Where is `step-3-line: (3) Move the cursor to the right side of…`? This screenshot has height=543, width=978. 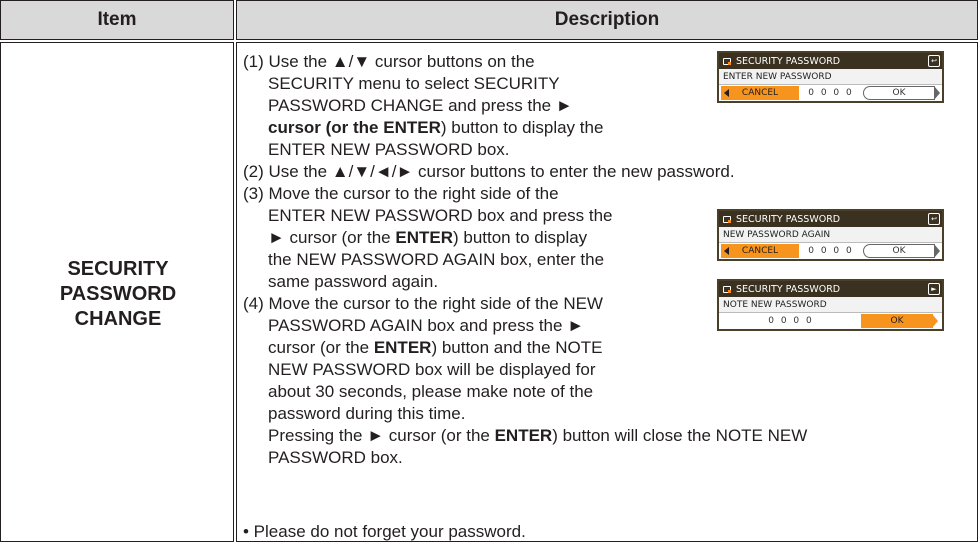
step-3-line: (3) Move the cursor to the right side of… is located at coordinates (401, 193).